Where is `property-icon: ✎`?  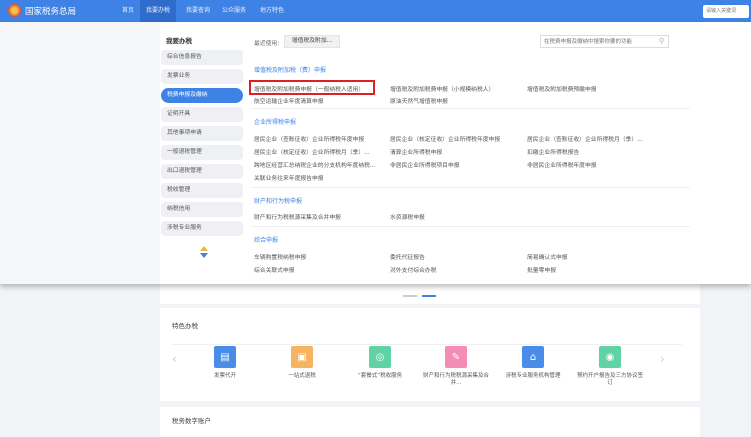
property-icon: ✎ is located at coordinates (456, 357).